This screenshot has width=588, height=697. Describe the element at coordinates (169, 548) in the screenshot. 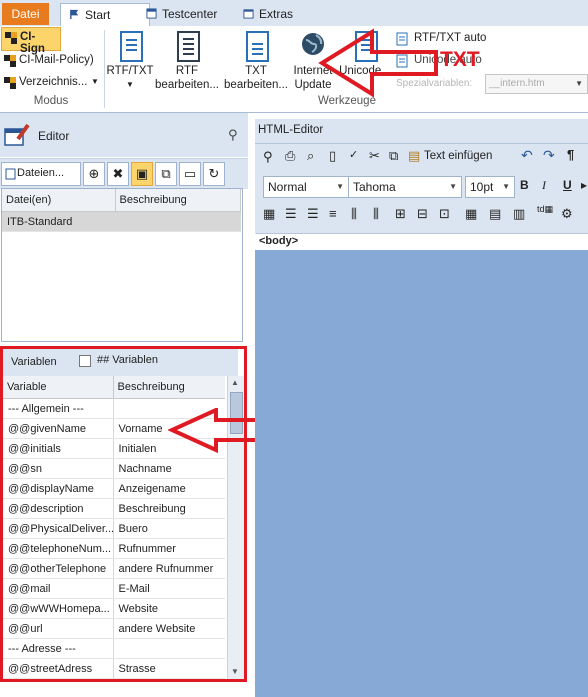

I see `variable-description-cell: Rufnummer` at that location.